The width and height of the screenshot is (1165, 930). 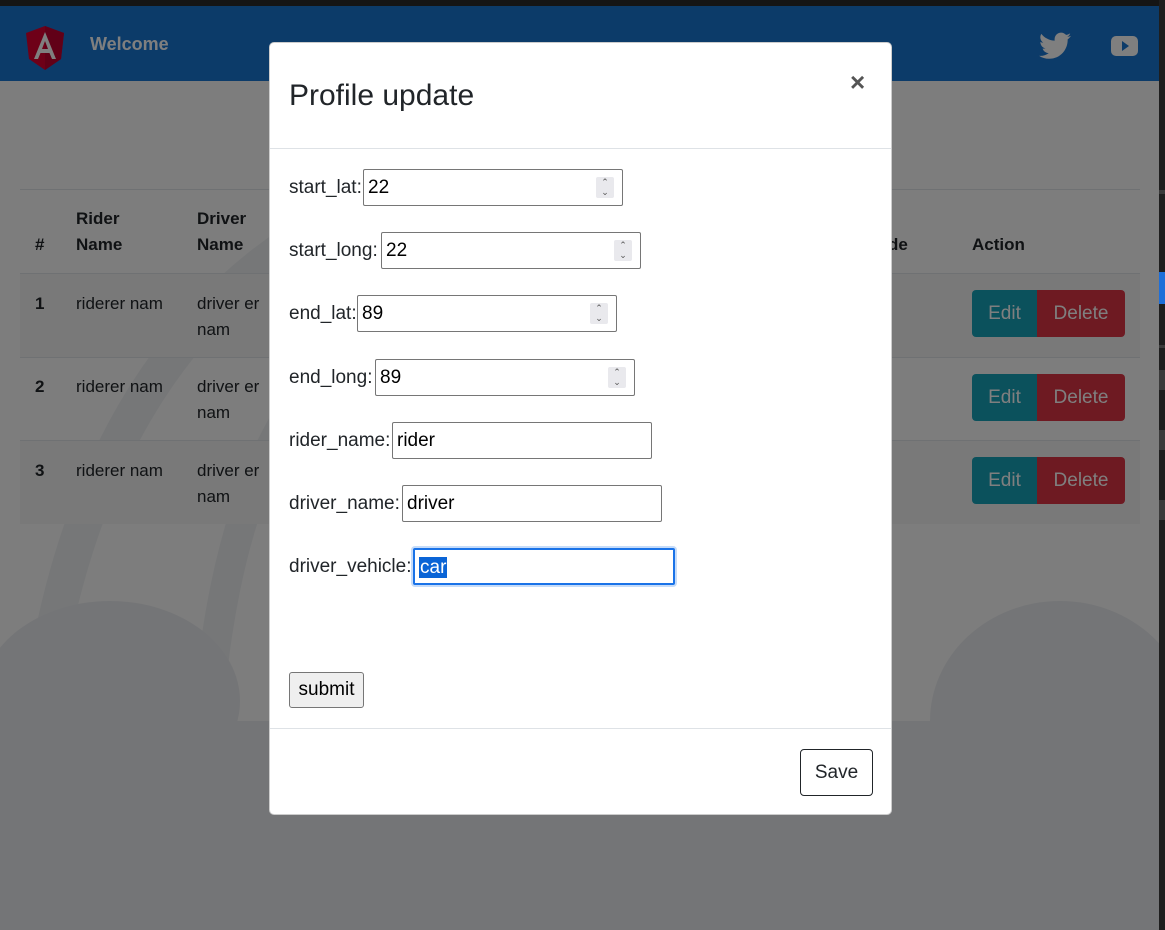 What do you see at coordinates (580, 728) in the screenshot?
I see `modal-footer-divider` at bounding box center [580, 728].